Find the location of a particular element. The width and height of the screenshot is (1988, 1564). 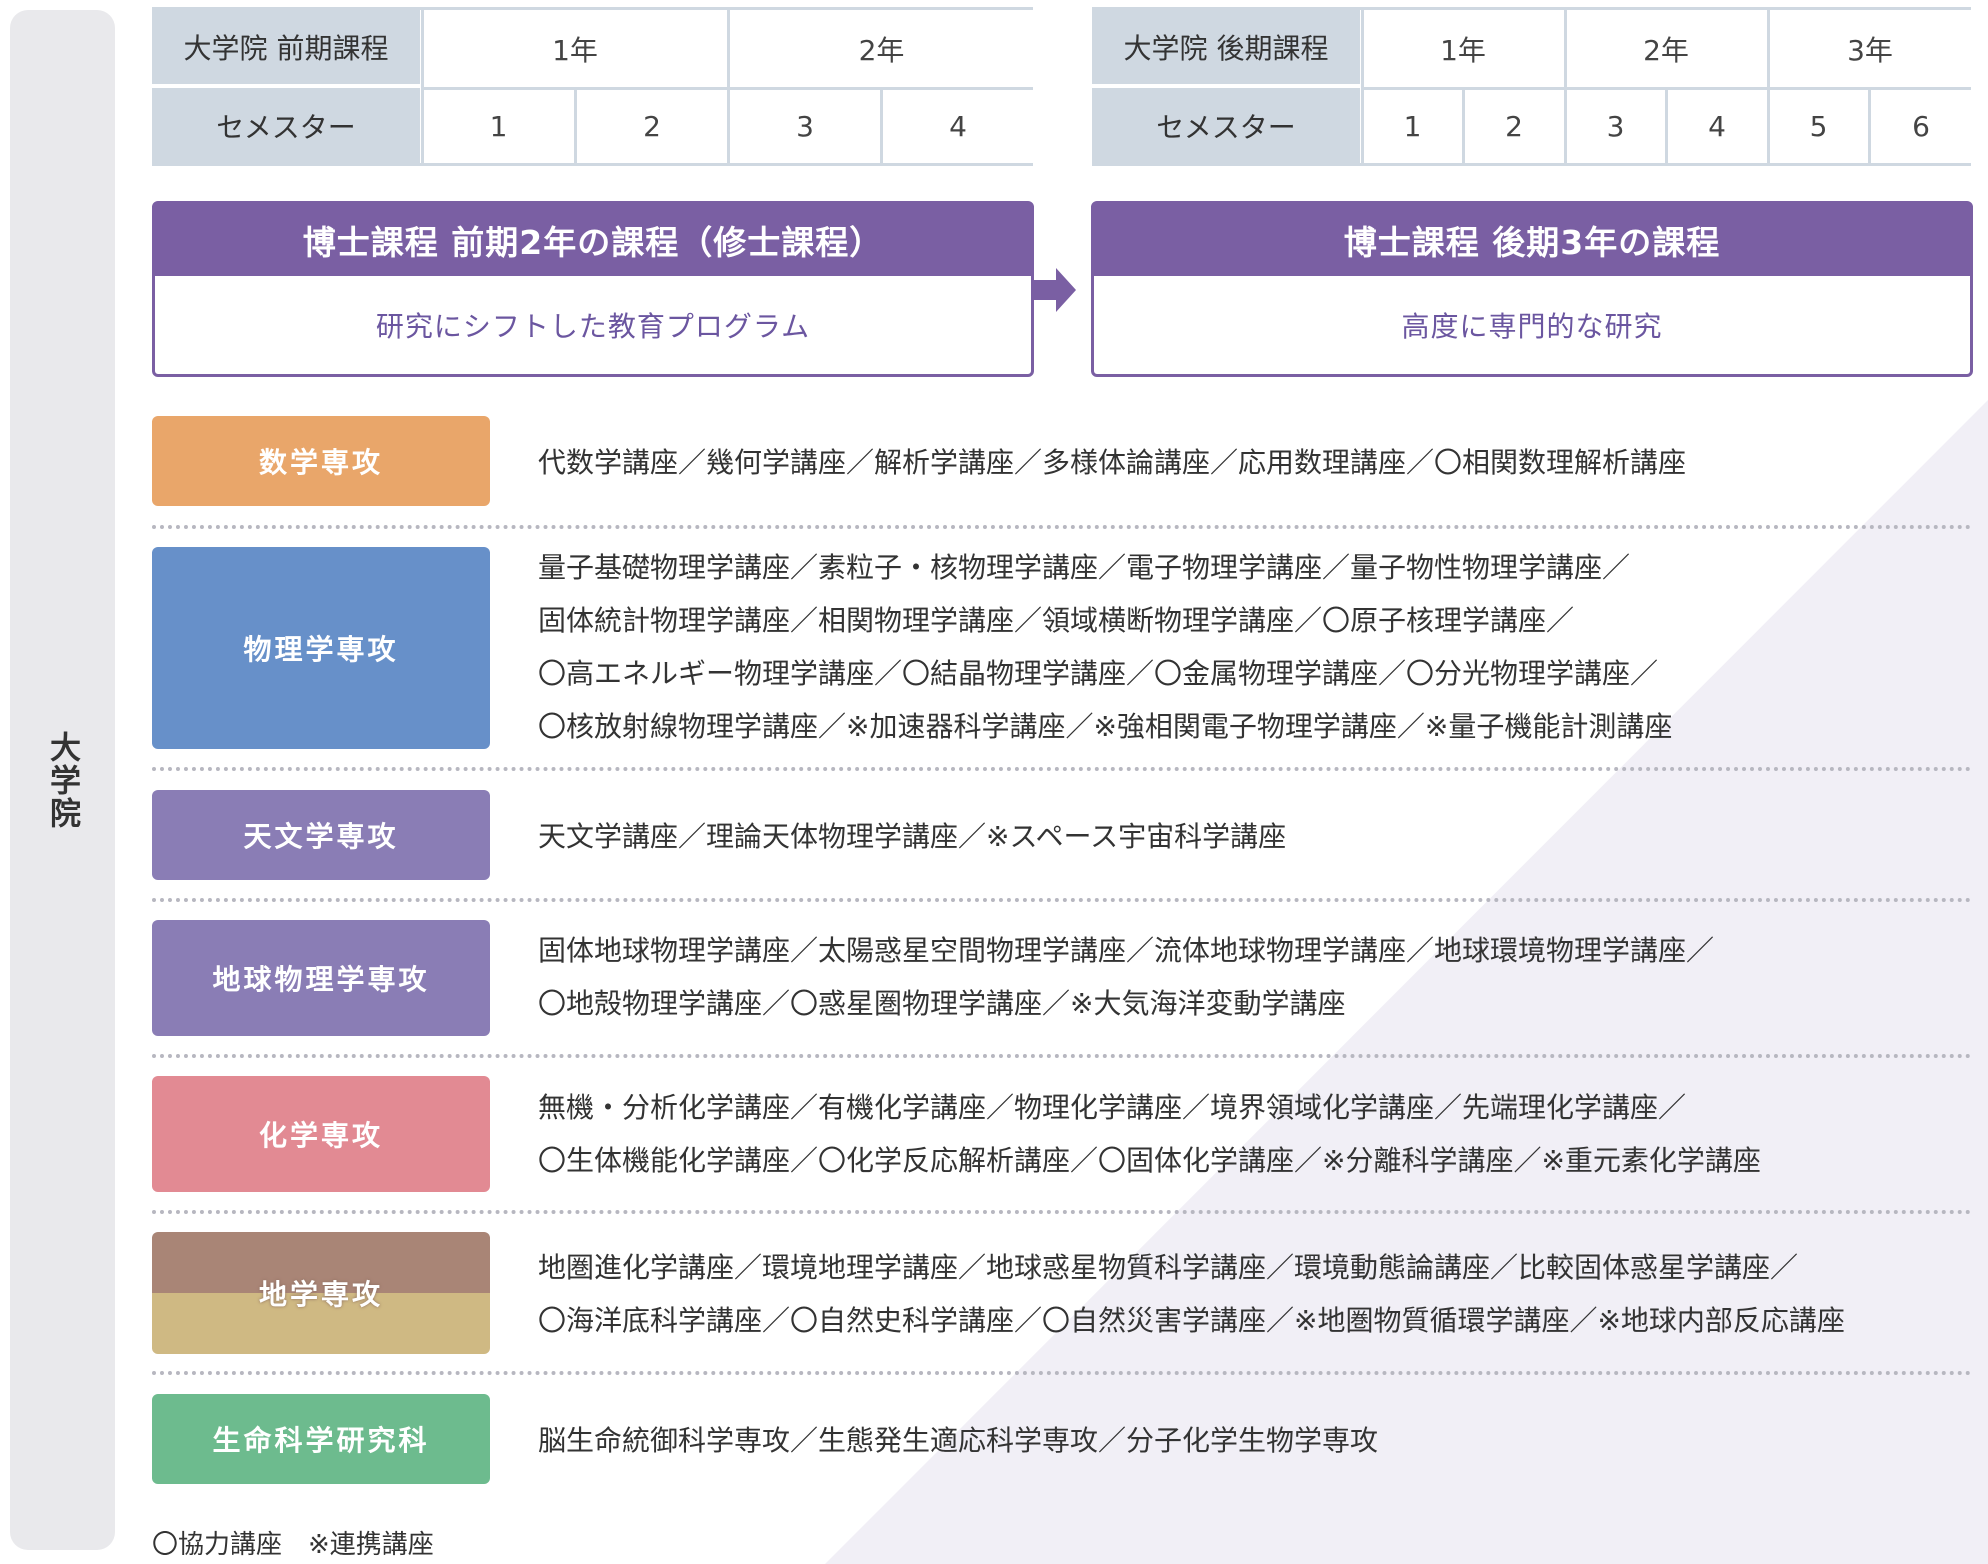

late-semester-6: 6 is located at coordinates (1921, 126).